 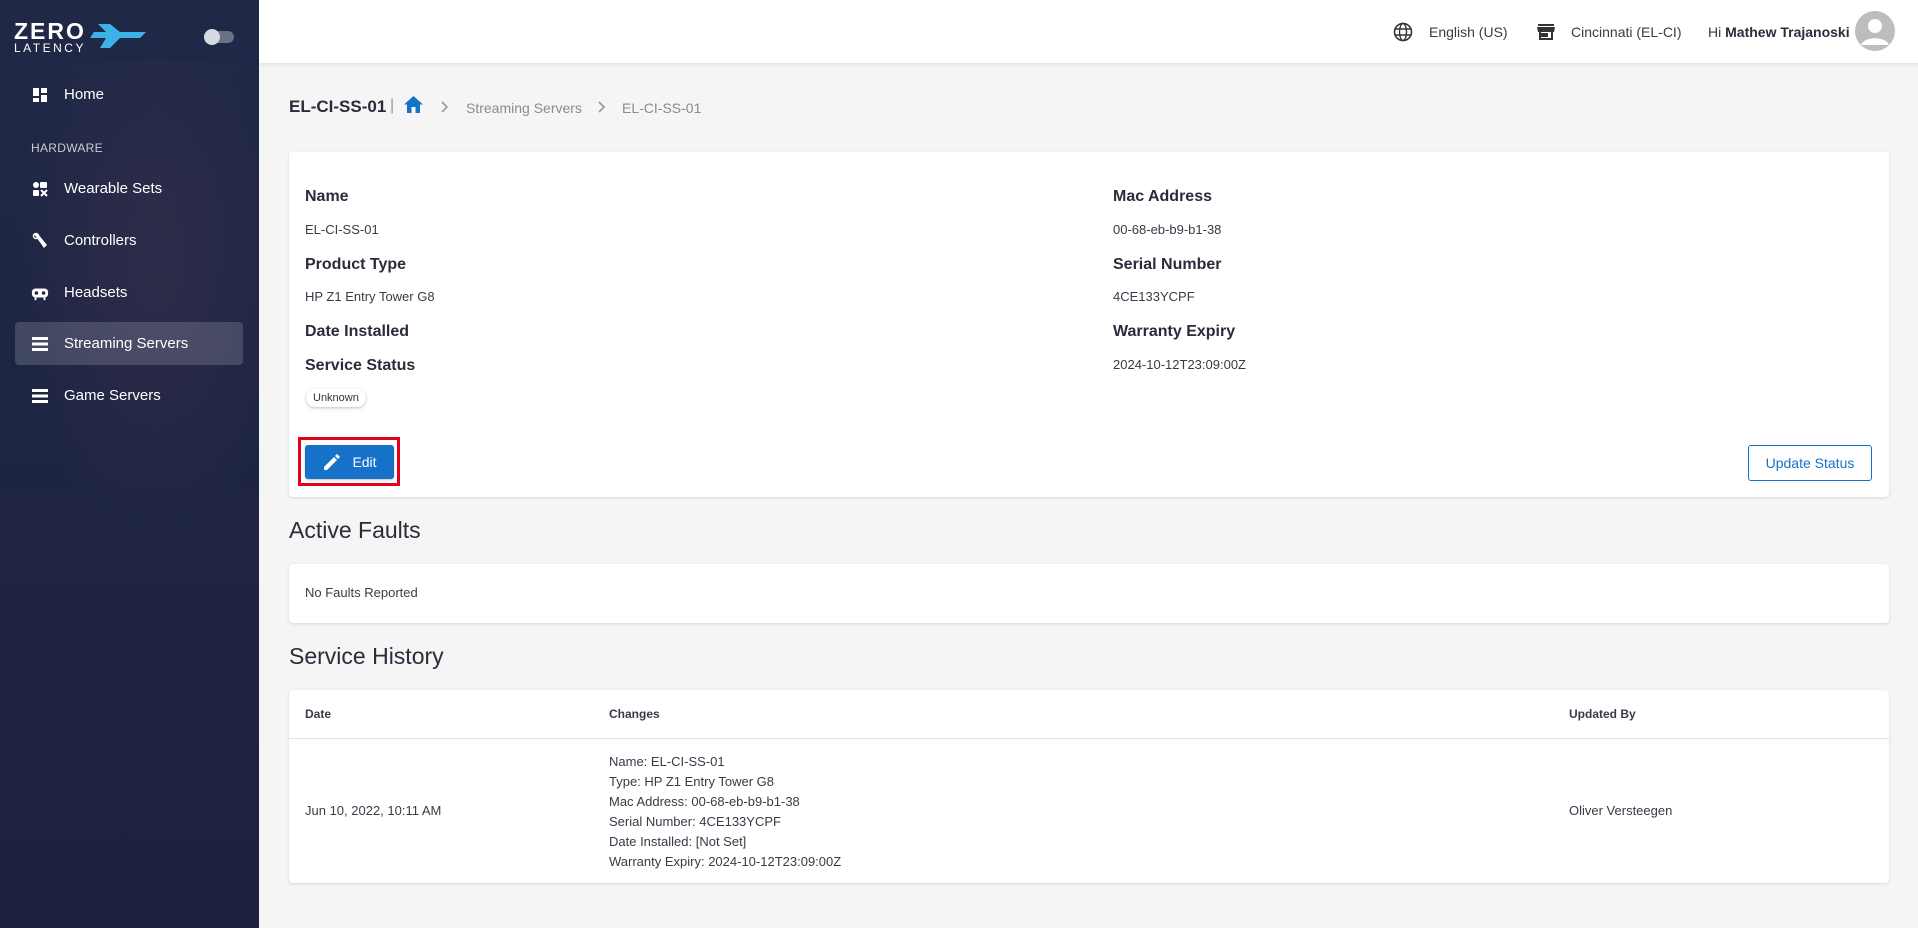 What do you see at coordinates (84, 94) in the screenshot?
I see `sidebar-item-label: Home` at bounding box center [84, 94].